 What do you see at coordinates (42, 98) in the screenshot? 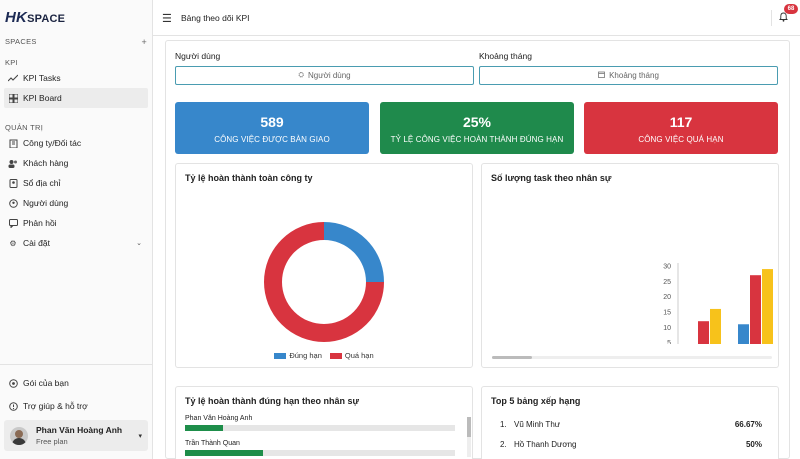
I see `sidebar-item-label: KPI Board` at bounding box center [42, 98].